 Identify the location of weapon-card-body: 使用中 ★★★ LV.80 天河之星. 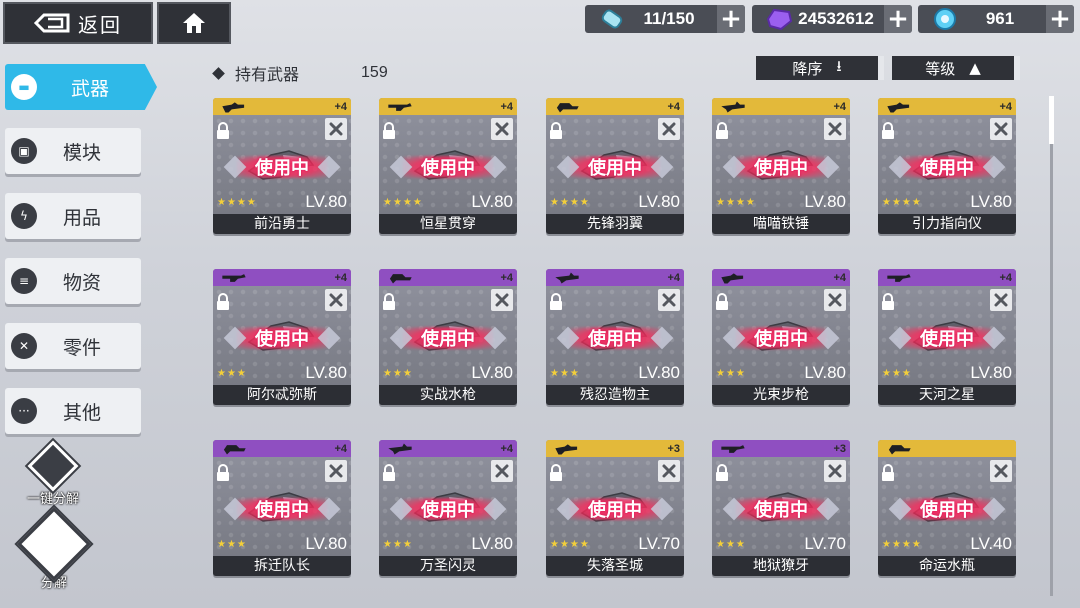
(947, 345).